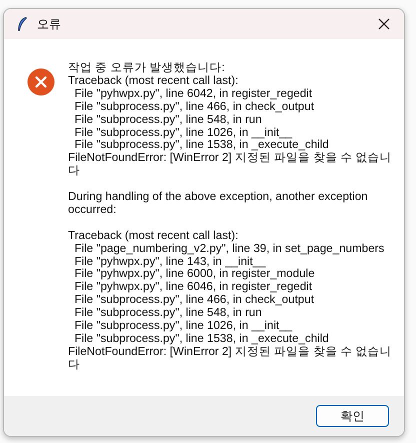 The height and width of the screenshot is (443, 416). I want to click on window-title: 오류, so click(49, 24).